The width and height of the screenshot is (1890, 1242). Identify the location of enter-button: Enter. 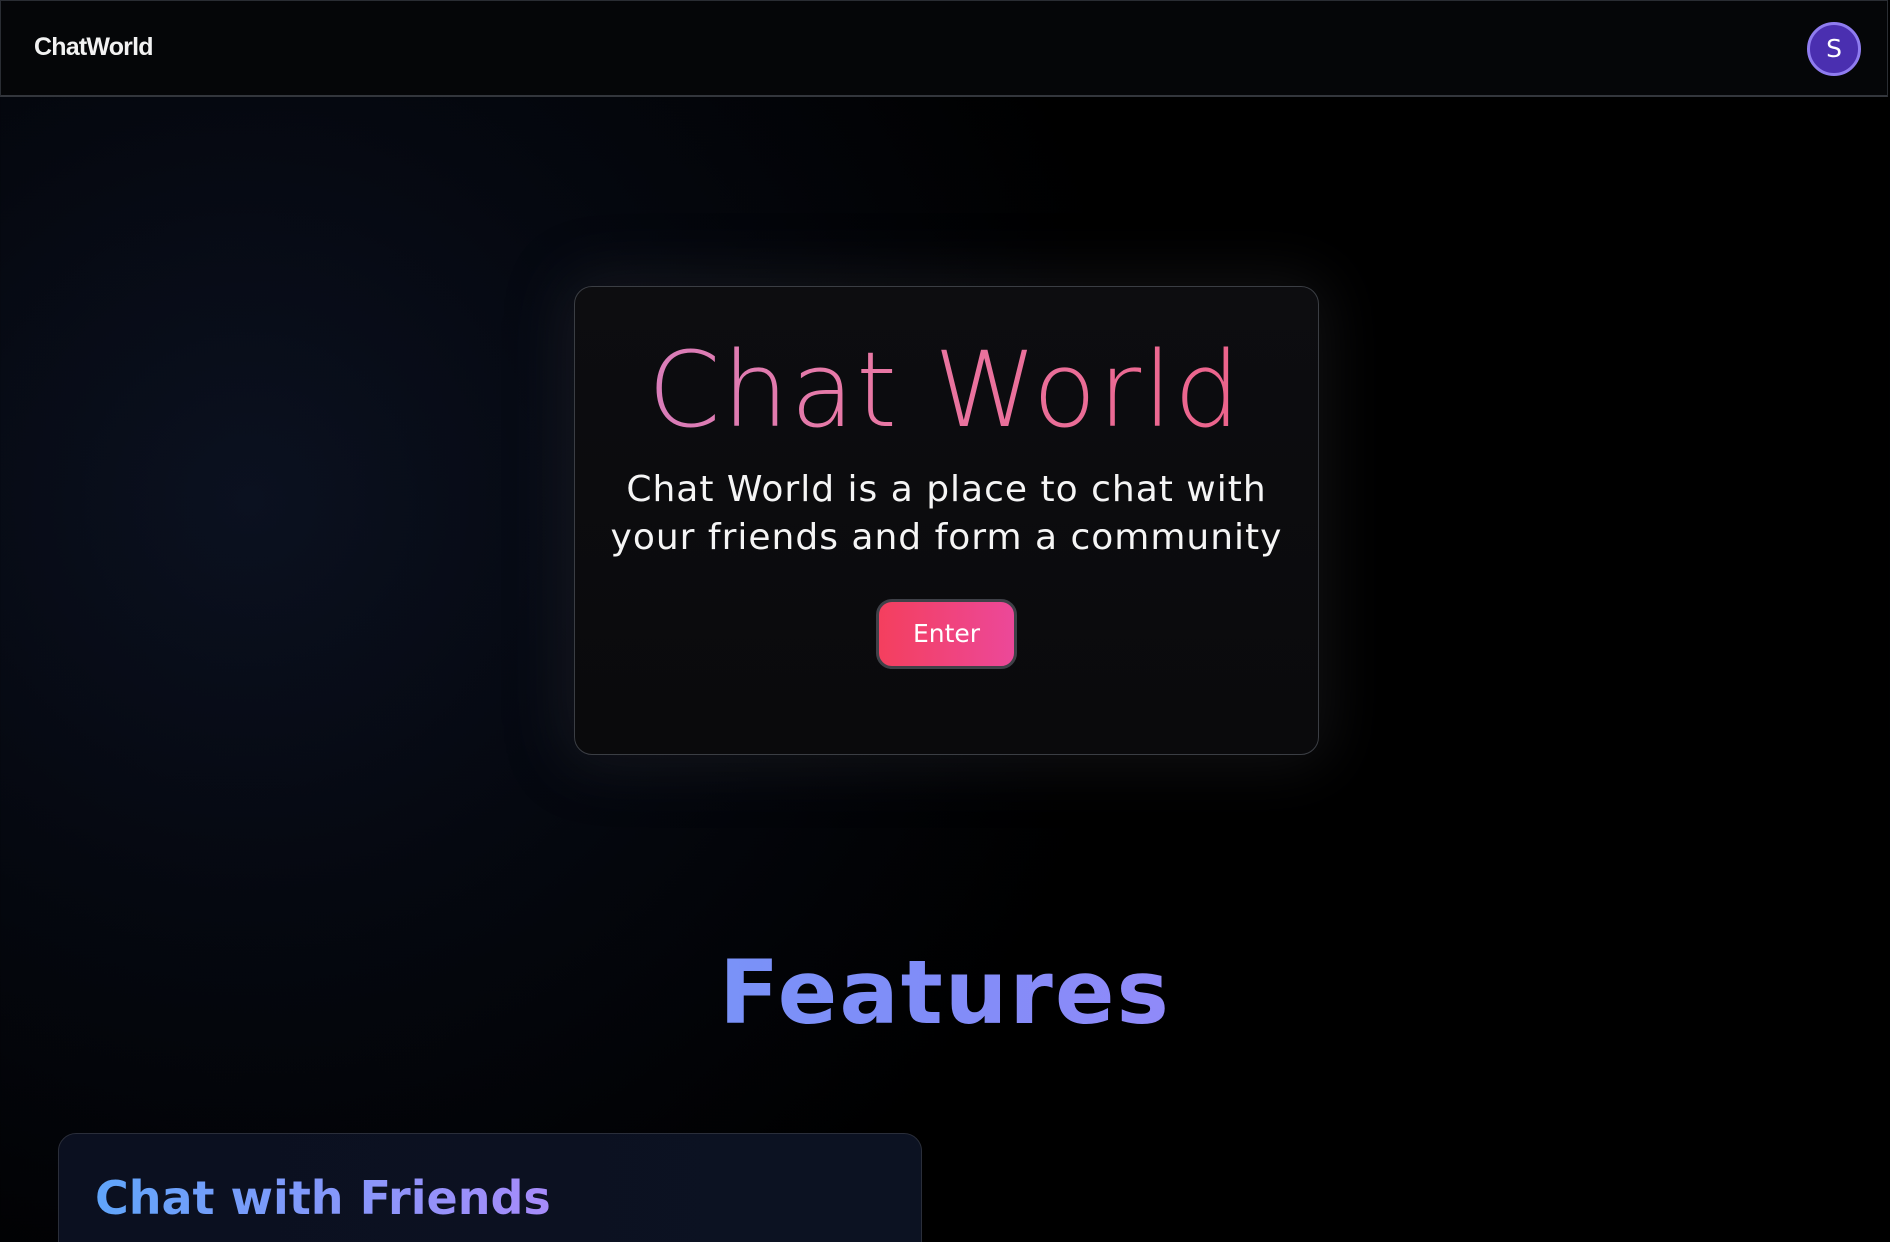
(946, 634).